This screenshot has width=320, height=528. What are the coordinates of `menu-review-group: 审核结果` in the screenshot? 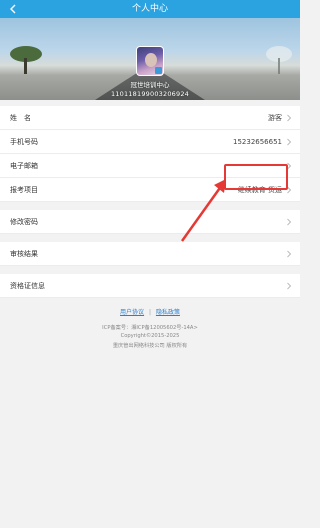 It's located at (150, 254).